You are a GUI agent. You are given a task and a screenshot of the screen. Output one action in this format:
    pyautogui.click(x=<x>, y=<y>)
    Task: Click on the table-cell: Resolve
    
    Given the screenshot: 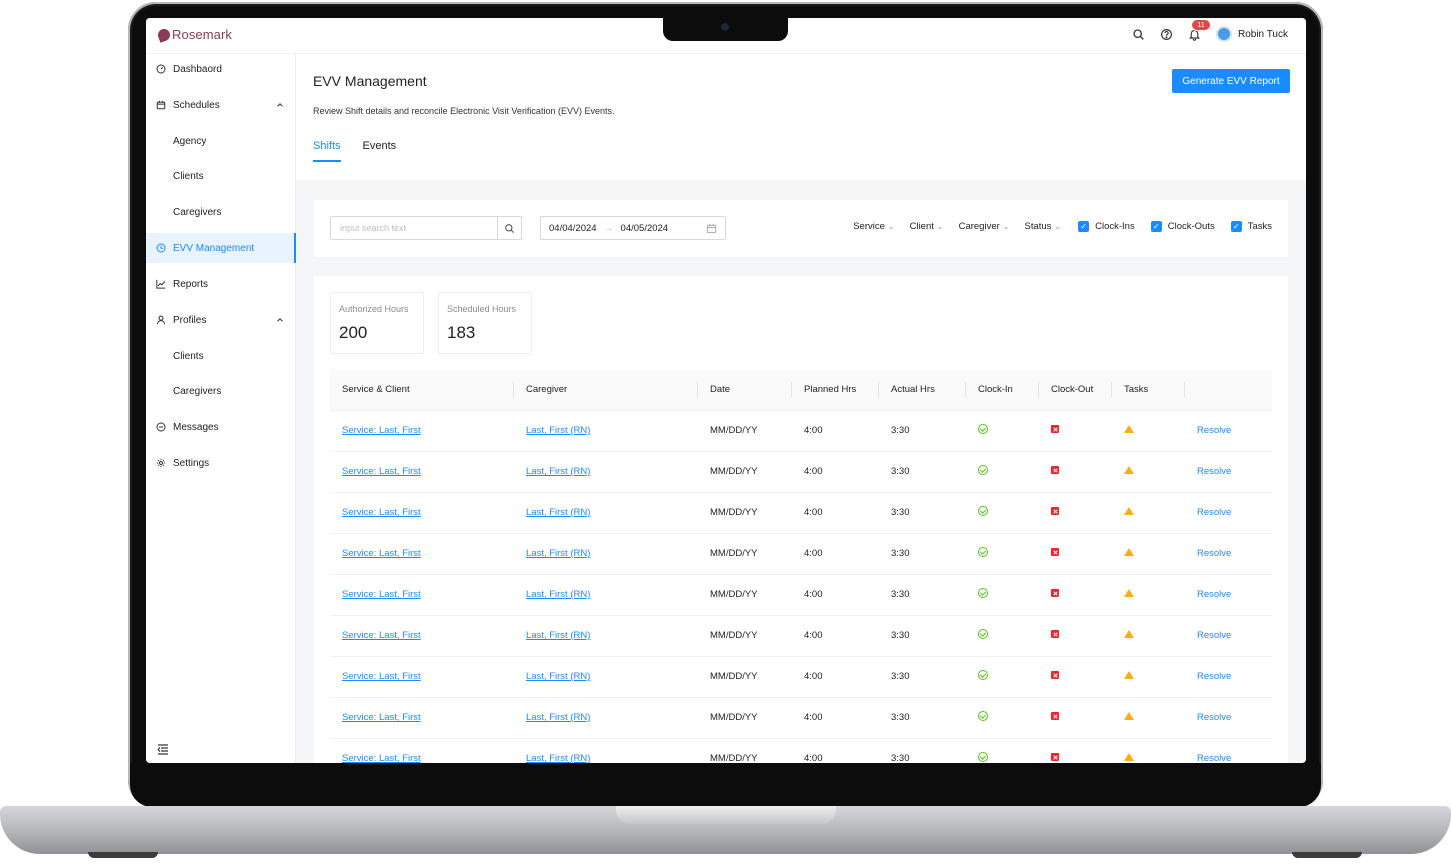 What is the action you would take?
    pyautogui.click(x=1228, y=718)
    